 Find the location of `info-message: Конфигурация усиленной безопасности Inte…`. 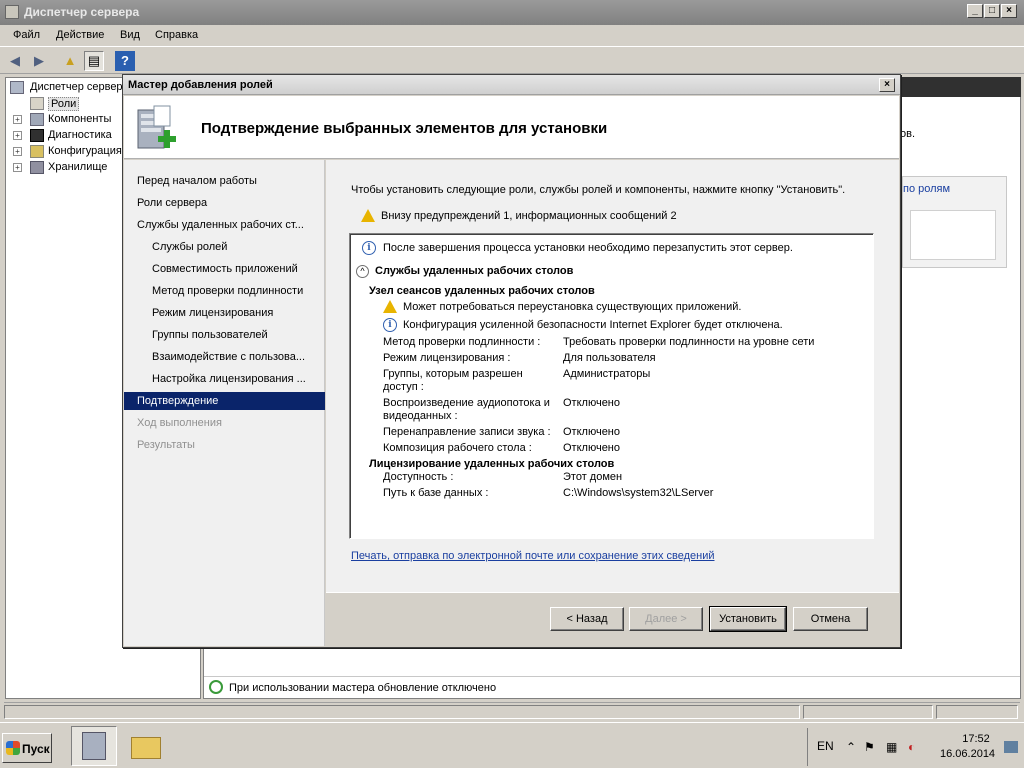

info-message: Конфигурация усиленной безопасности Inte… is located at coordinates (593, 325).